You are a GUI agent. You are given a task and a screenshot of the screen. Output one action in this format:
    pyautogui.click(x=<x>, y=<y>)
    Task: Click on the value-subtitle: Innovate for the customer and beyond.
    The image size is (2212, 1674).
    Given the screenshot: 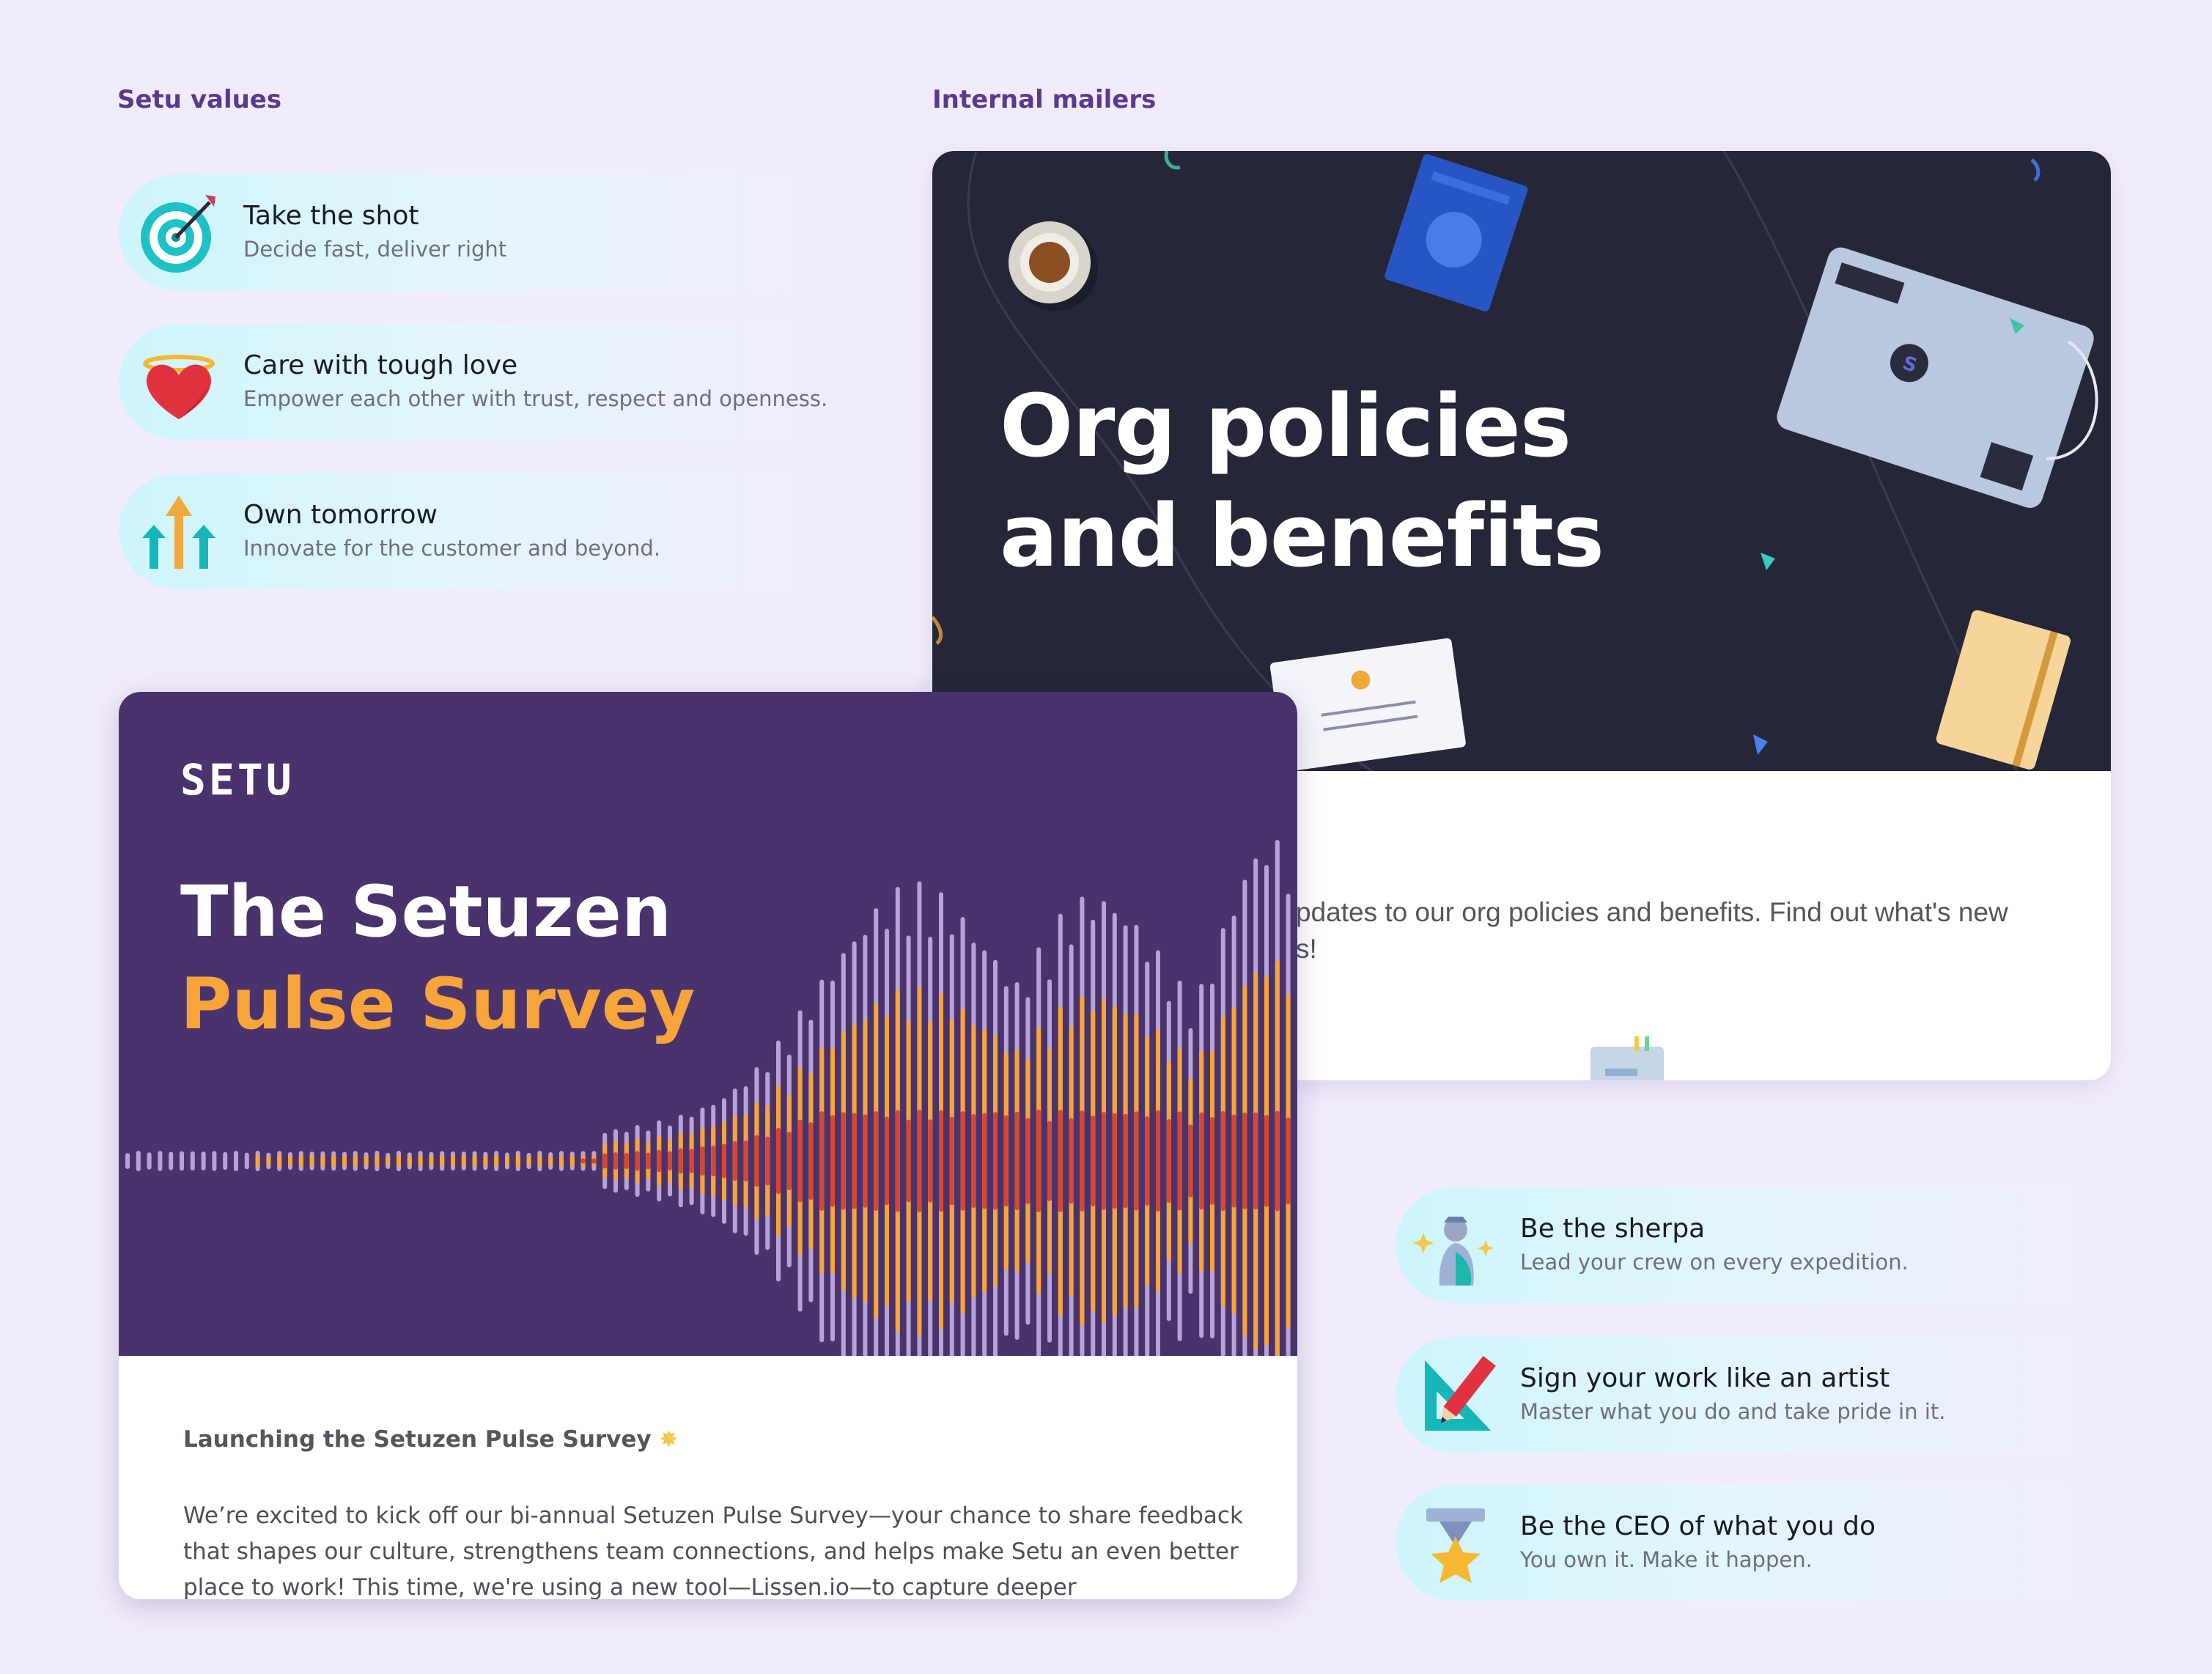 What is the action you would take?
    pyautogui.click(x=452, y=548)
    